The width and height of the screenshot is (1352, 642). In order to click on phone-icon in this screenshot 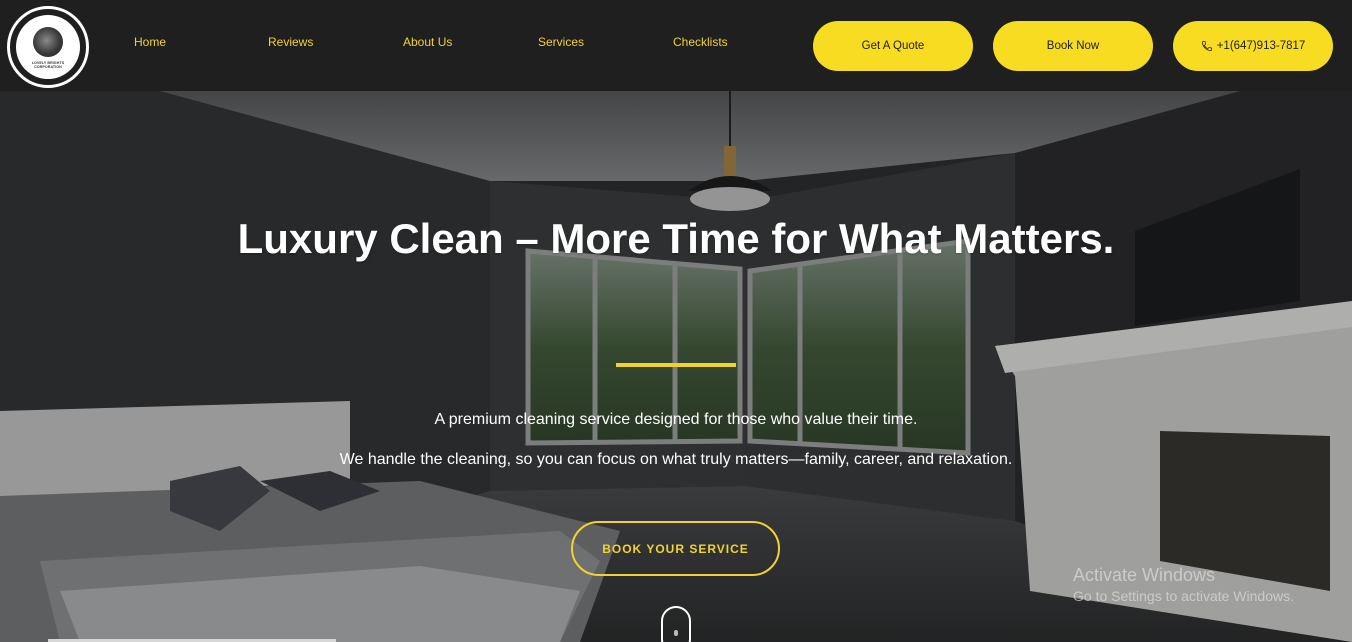, I will do `click(1206, 46)`.